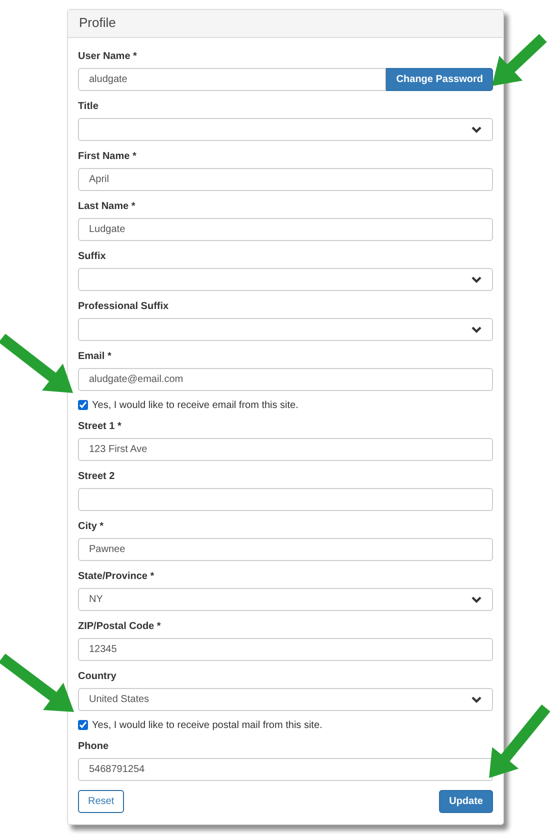 Image resolution: width=550 pixels, height=834 pixels. What do you see at coordinates (285, 499) in the screenshot?
I see `text-field` at bounding box center [285, 499].